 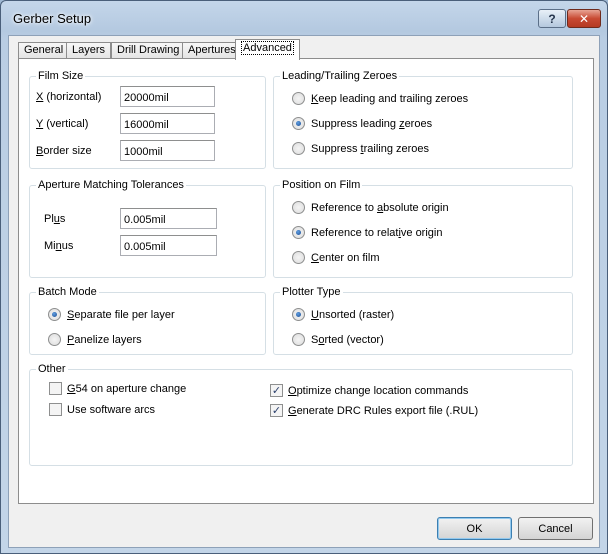 I want to click on radio-sorted-vector: Sorted (vector), so click(x=338, y=339).